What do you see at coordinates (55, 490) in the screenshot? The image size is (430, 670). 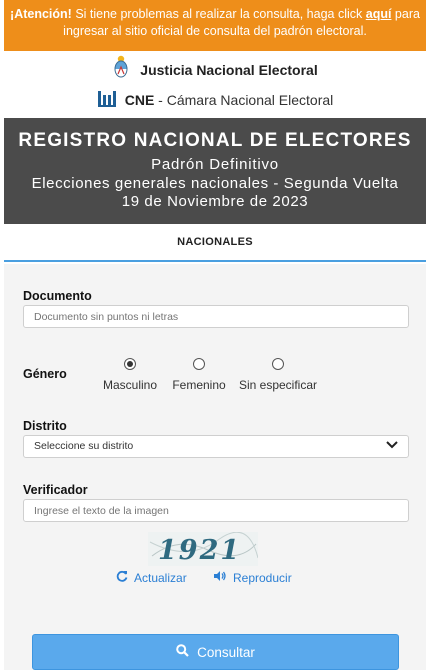 I see `verificador-label: Verificador` at bounding box center [55, 490].